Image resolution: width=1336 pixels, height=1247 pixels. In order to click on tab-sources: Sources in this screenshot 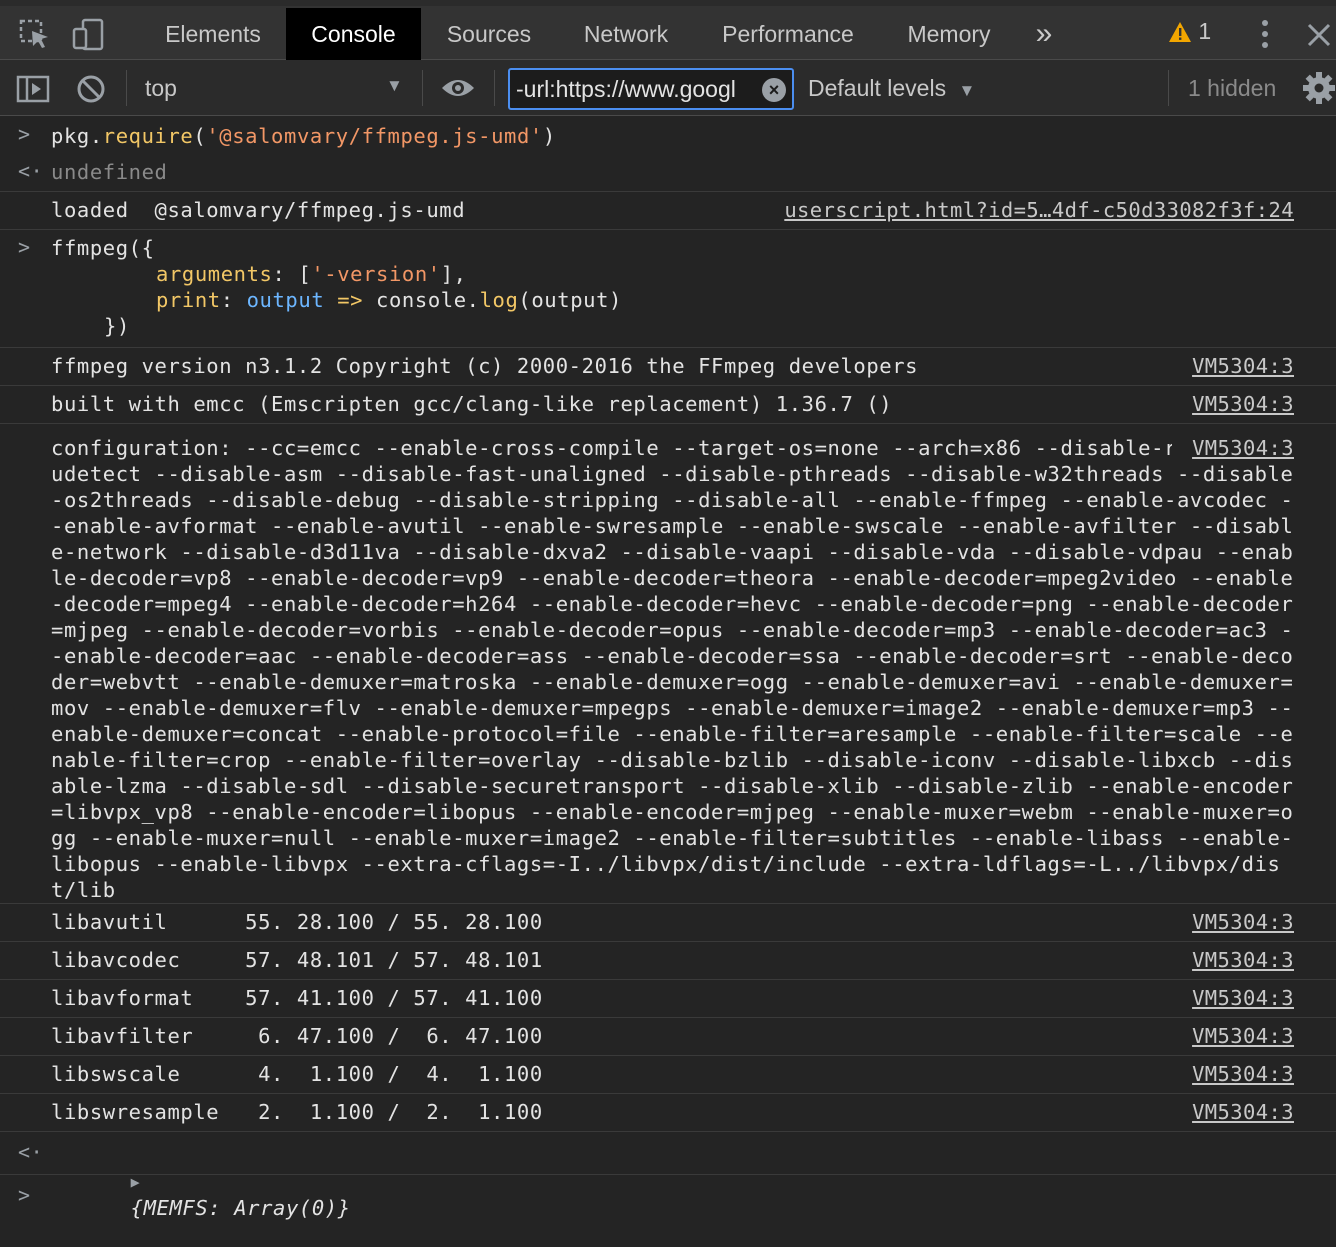, I will do `click(489, 34)`.